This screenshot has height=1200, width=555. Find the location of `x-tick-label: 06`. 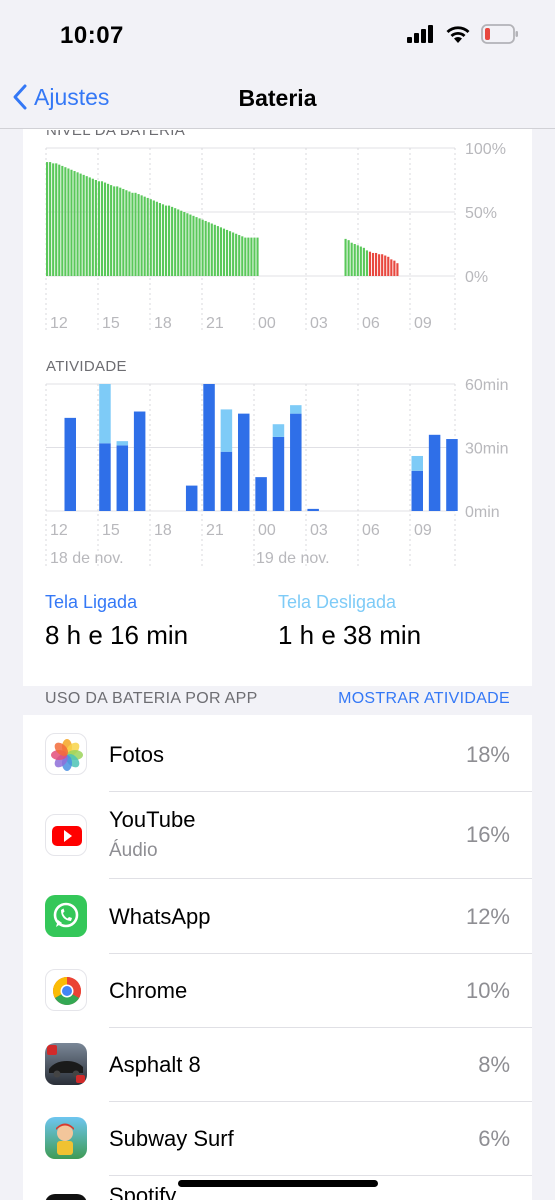

x-tick-label: 06 is located at coordinates (371, 530).